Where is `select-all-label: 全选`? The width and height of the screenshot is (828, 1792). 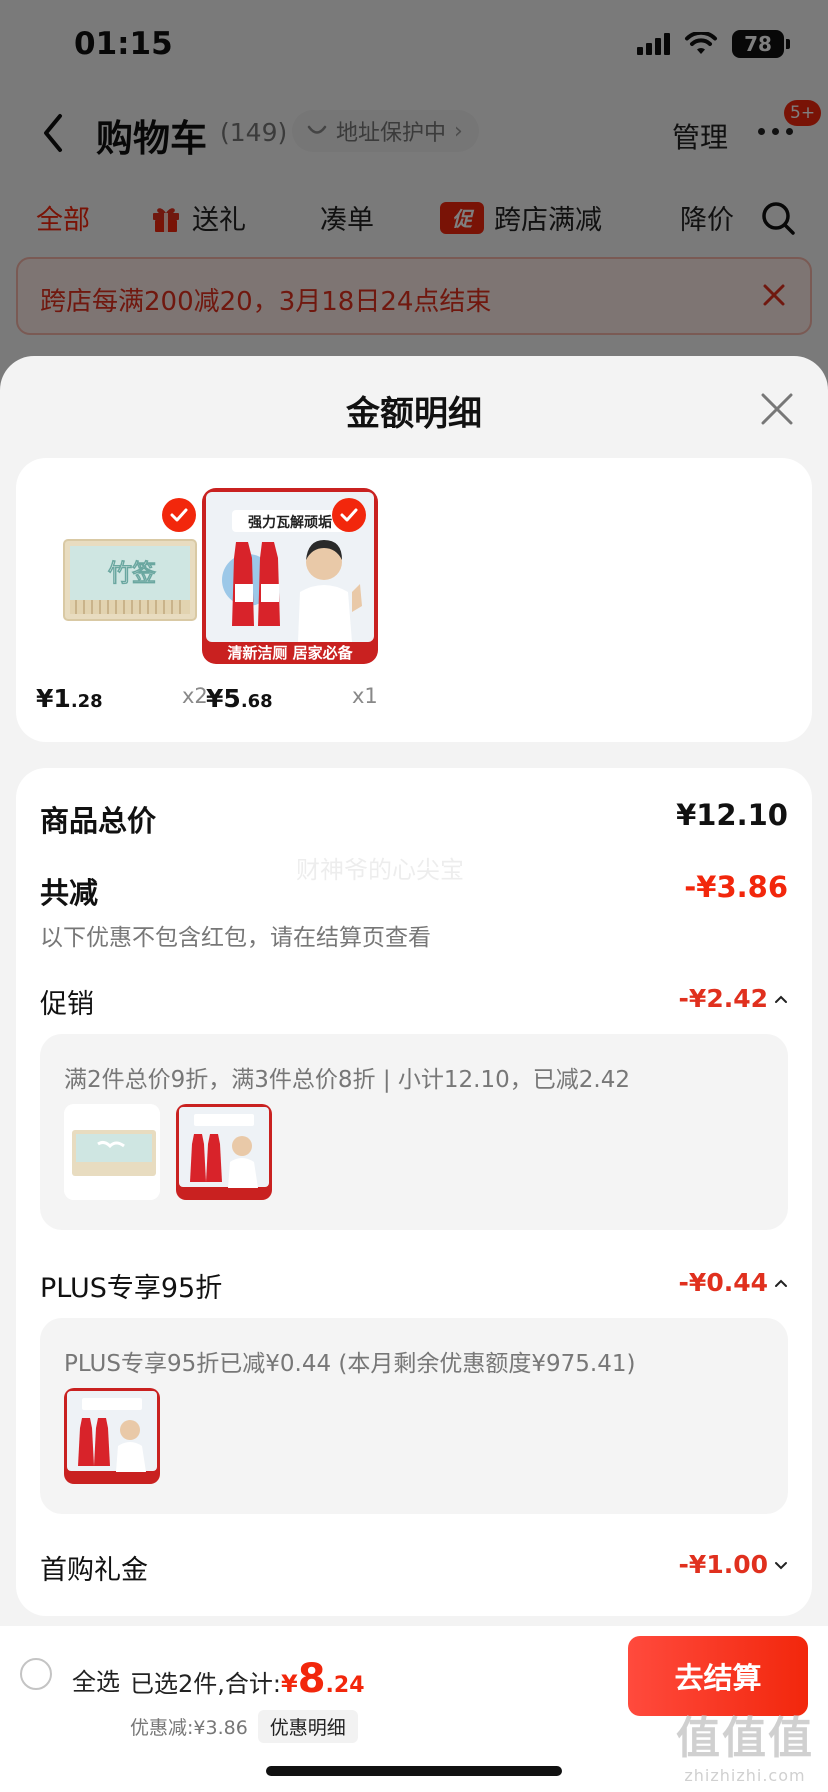
select-all-label: 全选 is located at coordinates (96, 1679).